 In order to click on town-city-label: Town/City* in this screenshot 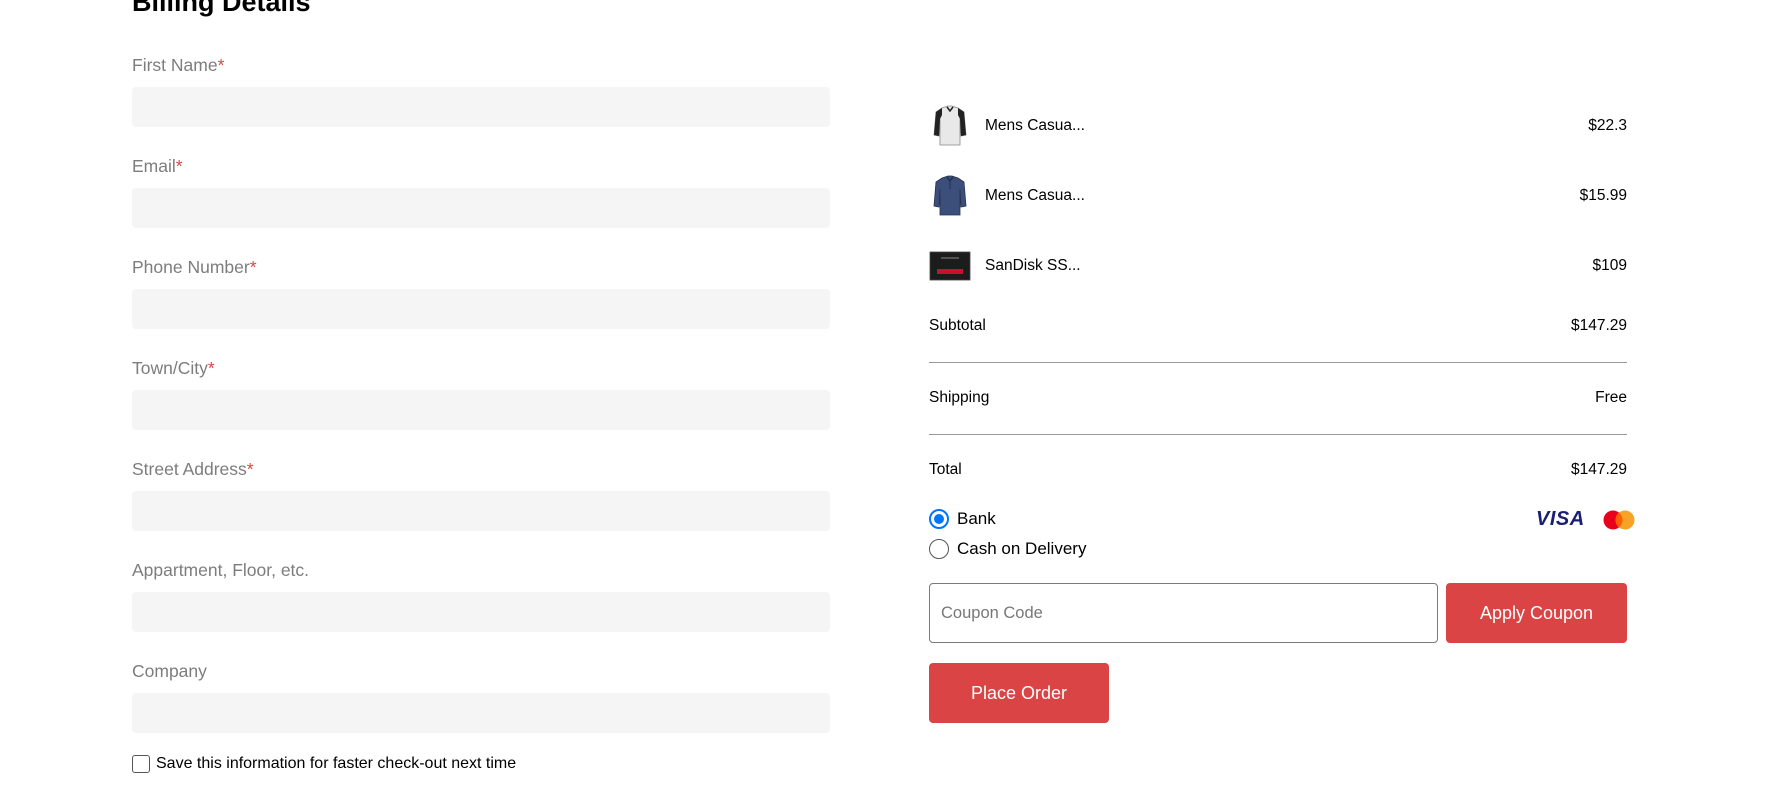, I will do `click(481, 368)`.